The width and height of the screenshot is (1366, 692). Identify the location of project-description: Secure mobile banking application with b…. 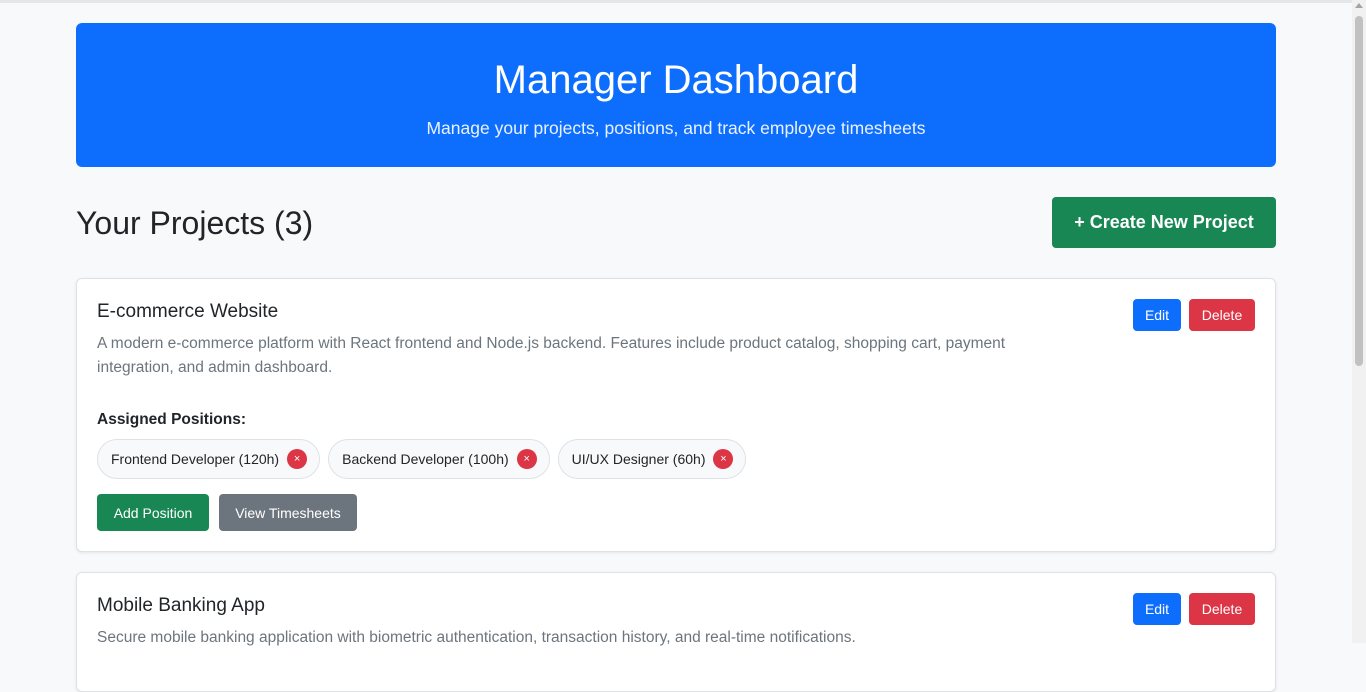
(476, 637).